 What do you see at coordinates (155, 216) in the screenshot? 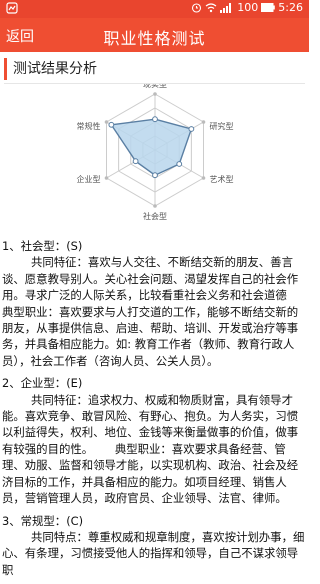
I see `radar-axis-label: 社会型` at bounding box center [155, 216].